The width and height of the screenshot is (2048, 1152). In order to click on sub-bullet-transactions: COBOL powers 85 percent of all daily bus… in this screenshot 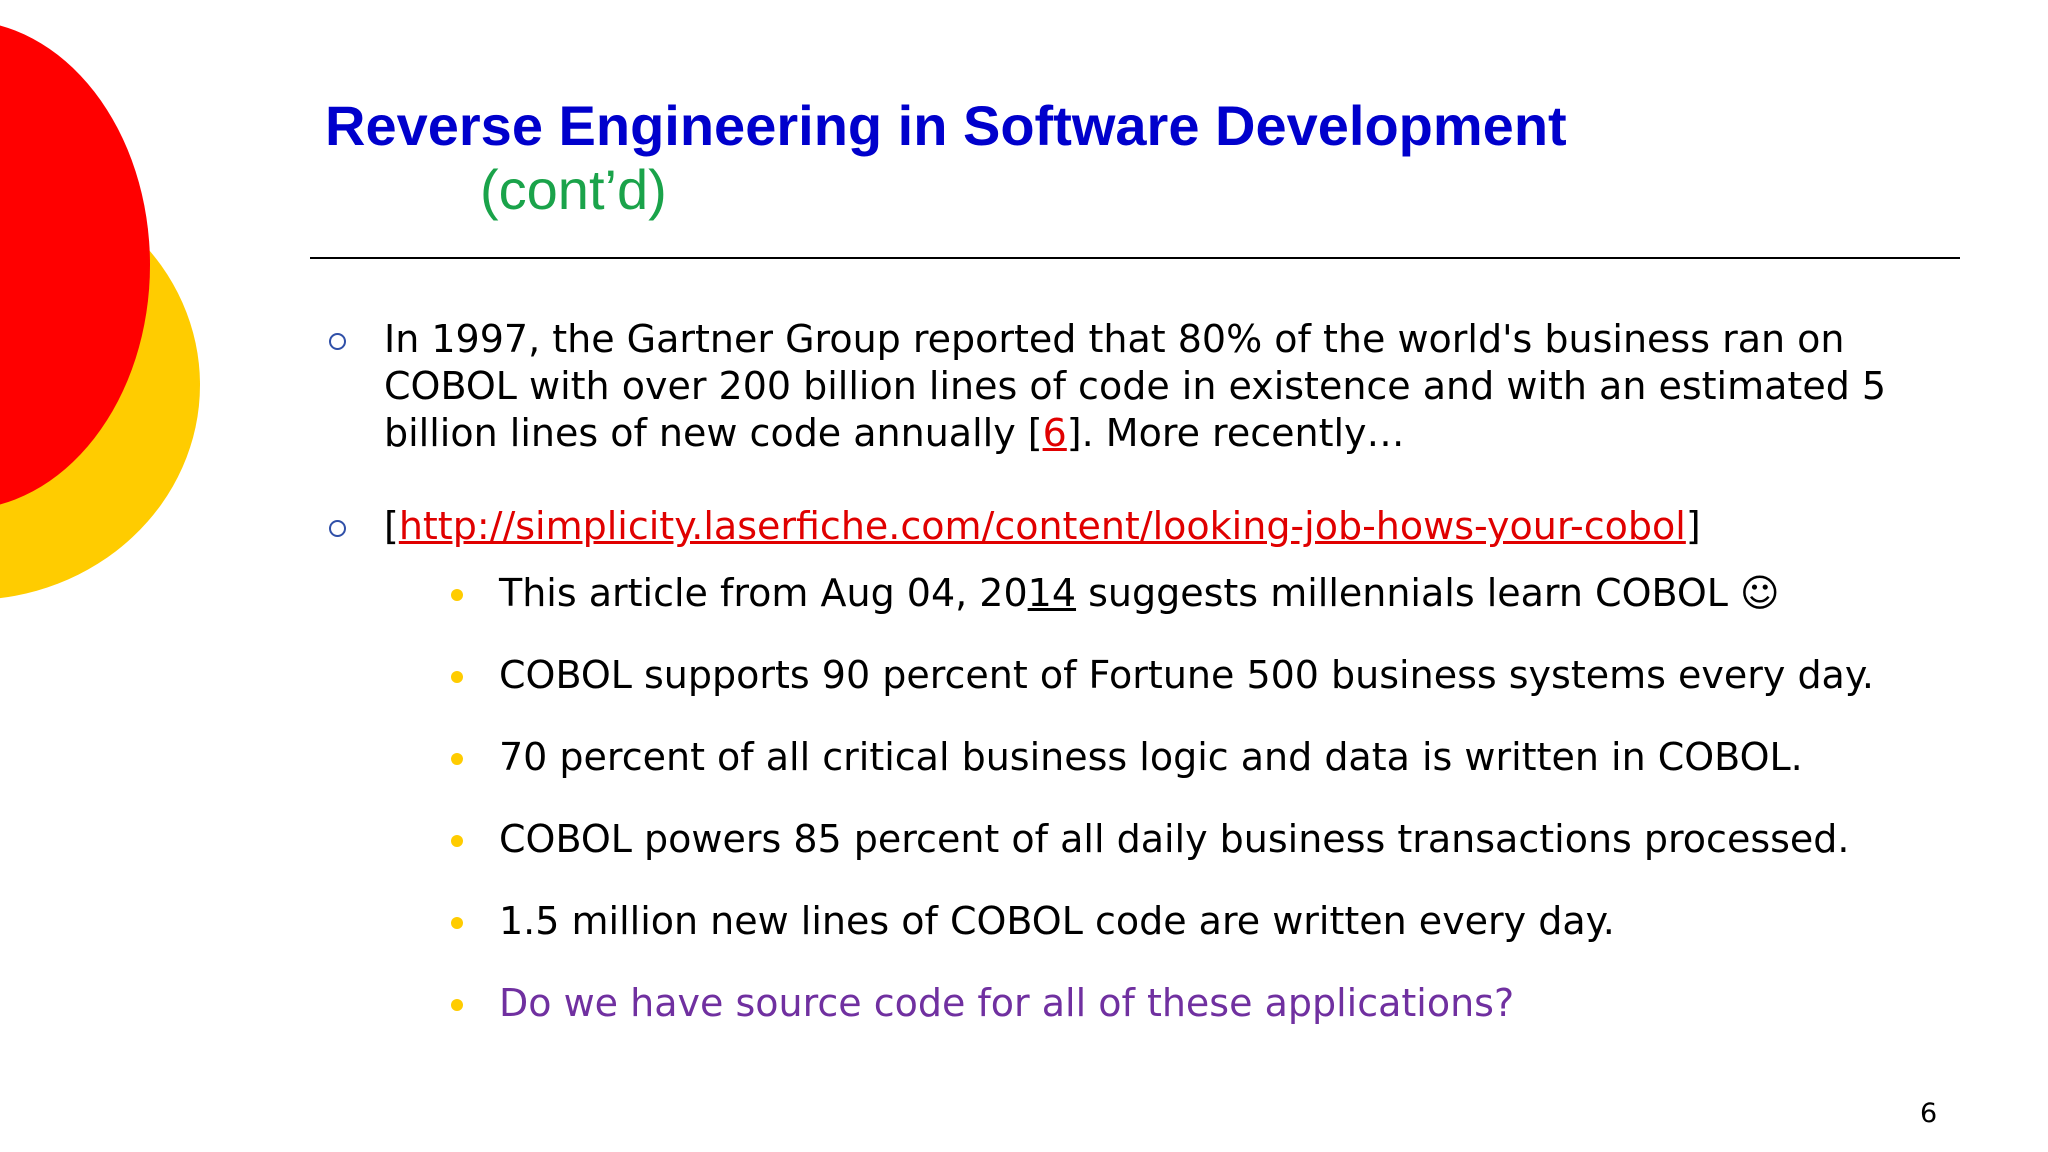, I will do `click(1205, 839)`.